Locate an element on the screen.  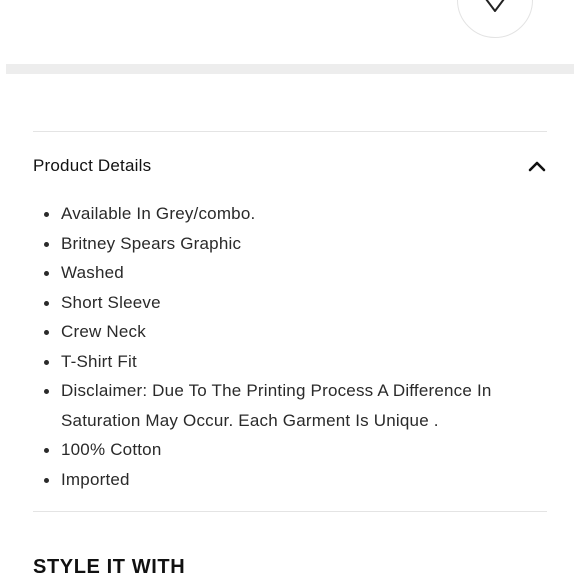
list-item: Available In Grey/combo. is located at coordinates (290, 214).